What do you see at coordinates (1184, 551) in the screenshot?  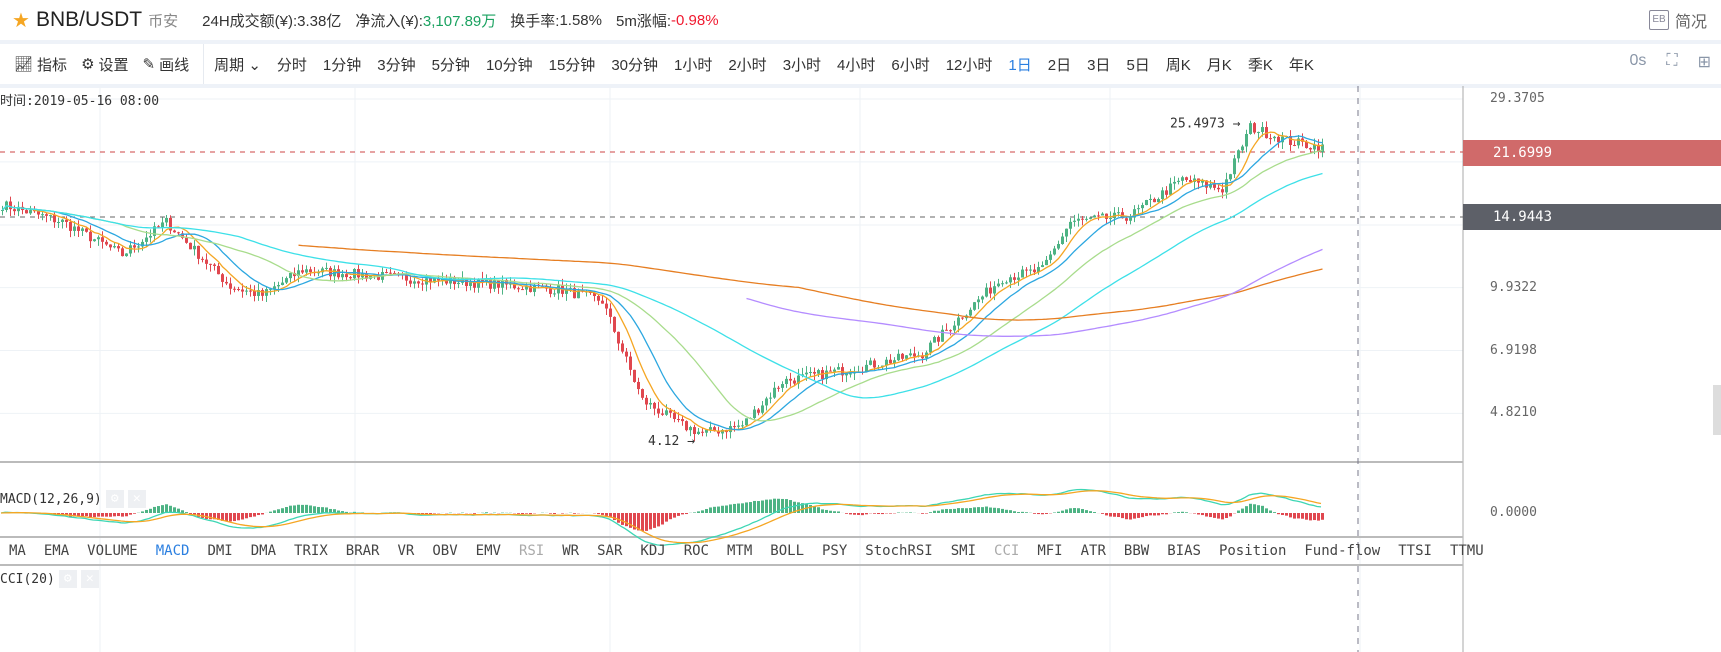 I see `indicator-tab-bias: BIAS` at bounding box center [1184, 551].